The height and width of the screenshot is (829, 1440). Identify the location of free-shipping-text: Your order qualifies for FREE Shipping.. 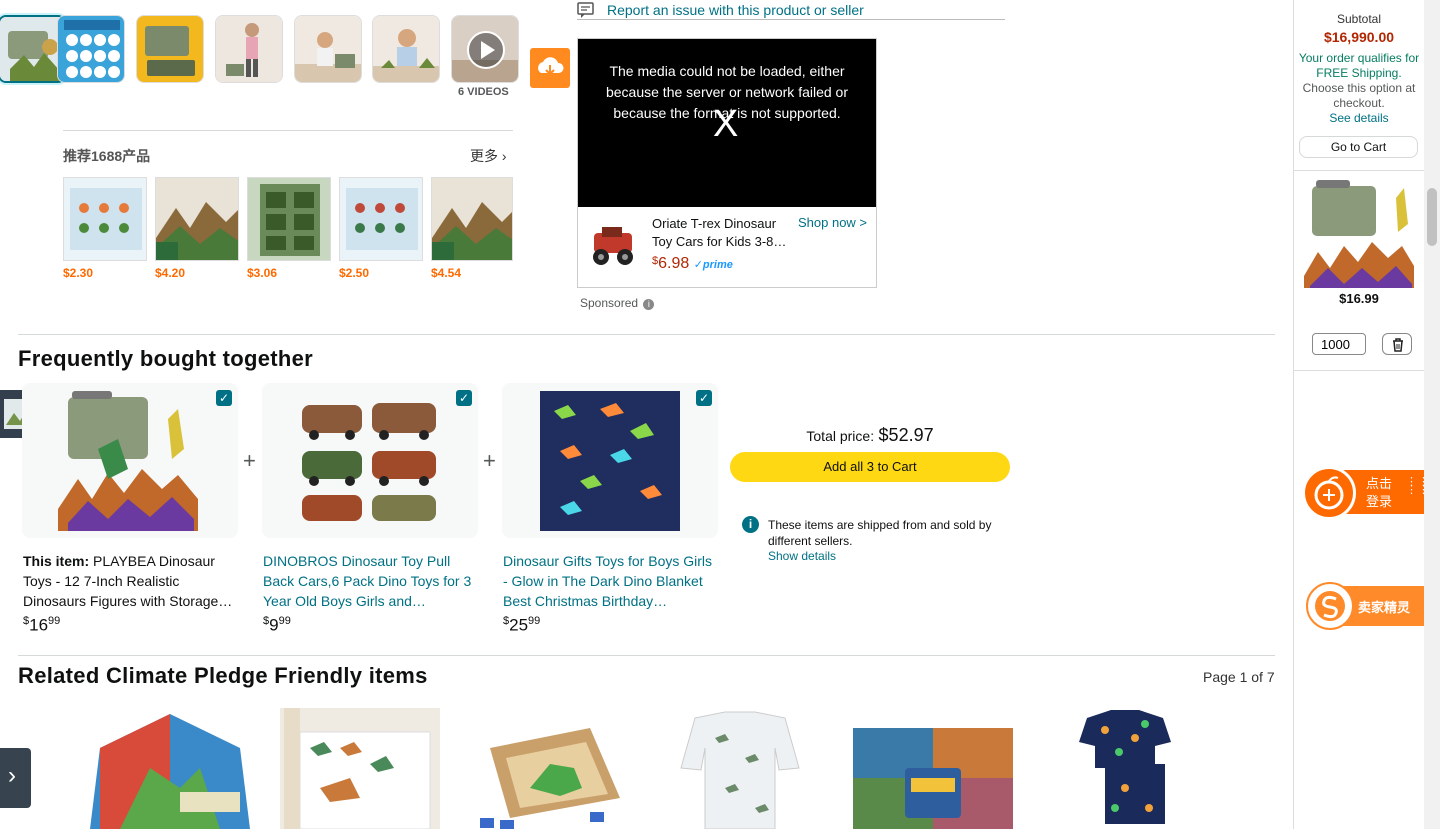
(1359, 65).